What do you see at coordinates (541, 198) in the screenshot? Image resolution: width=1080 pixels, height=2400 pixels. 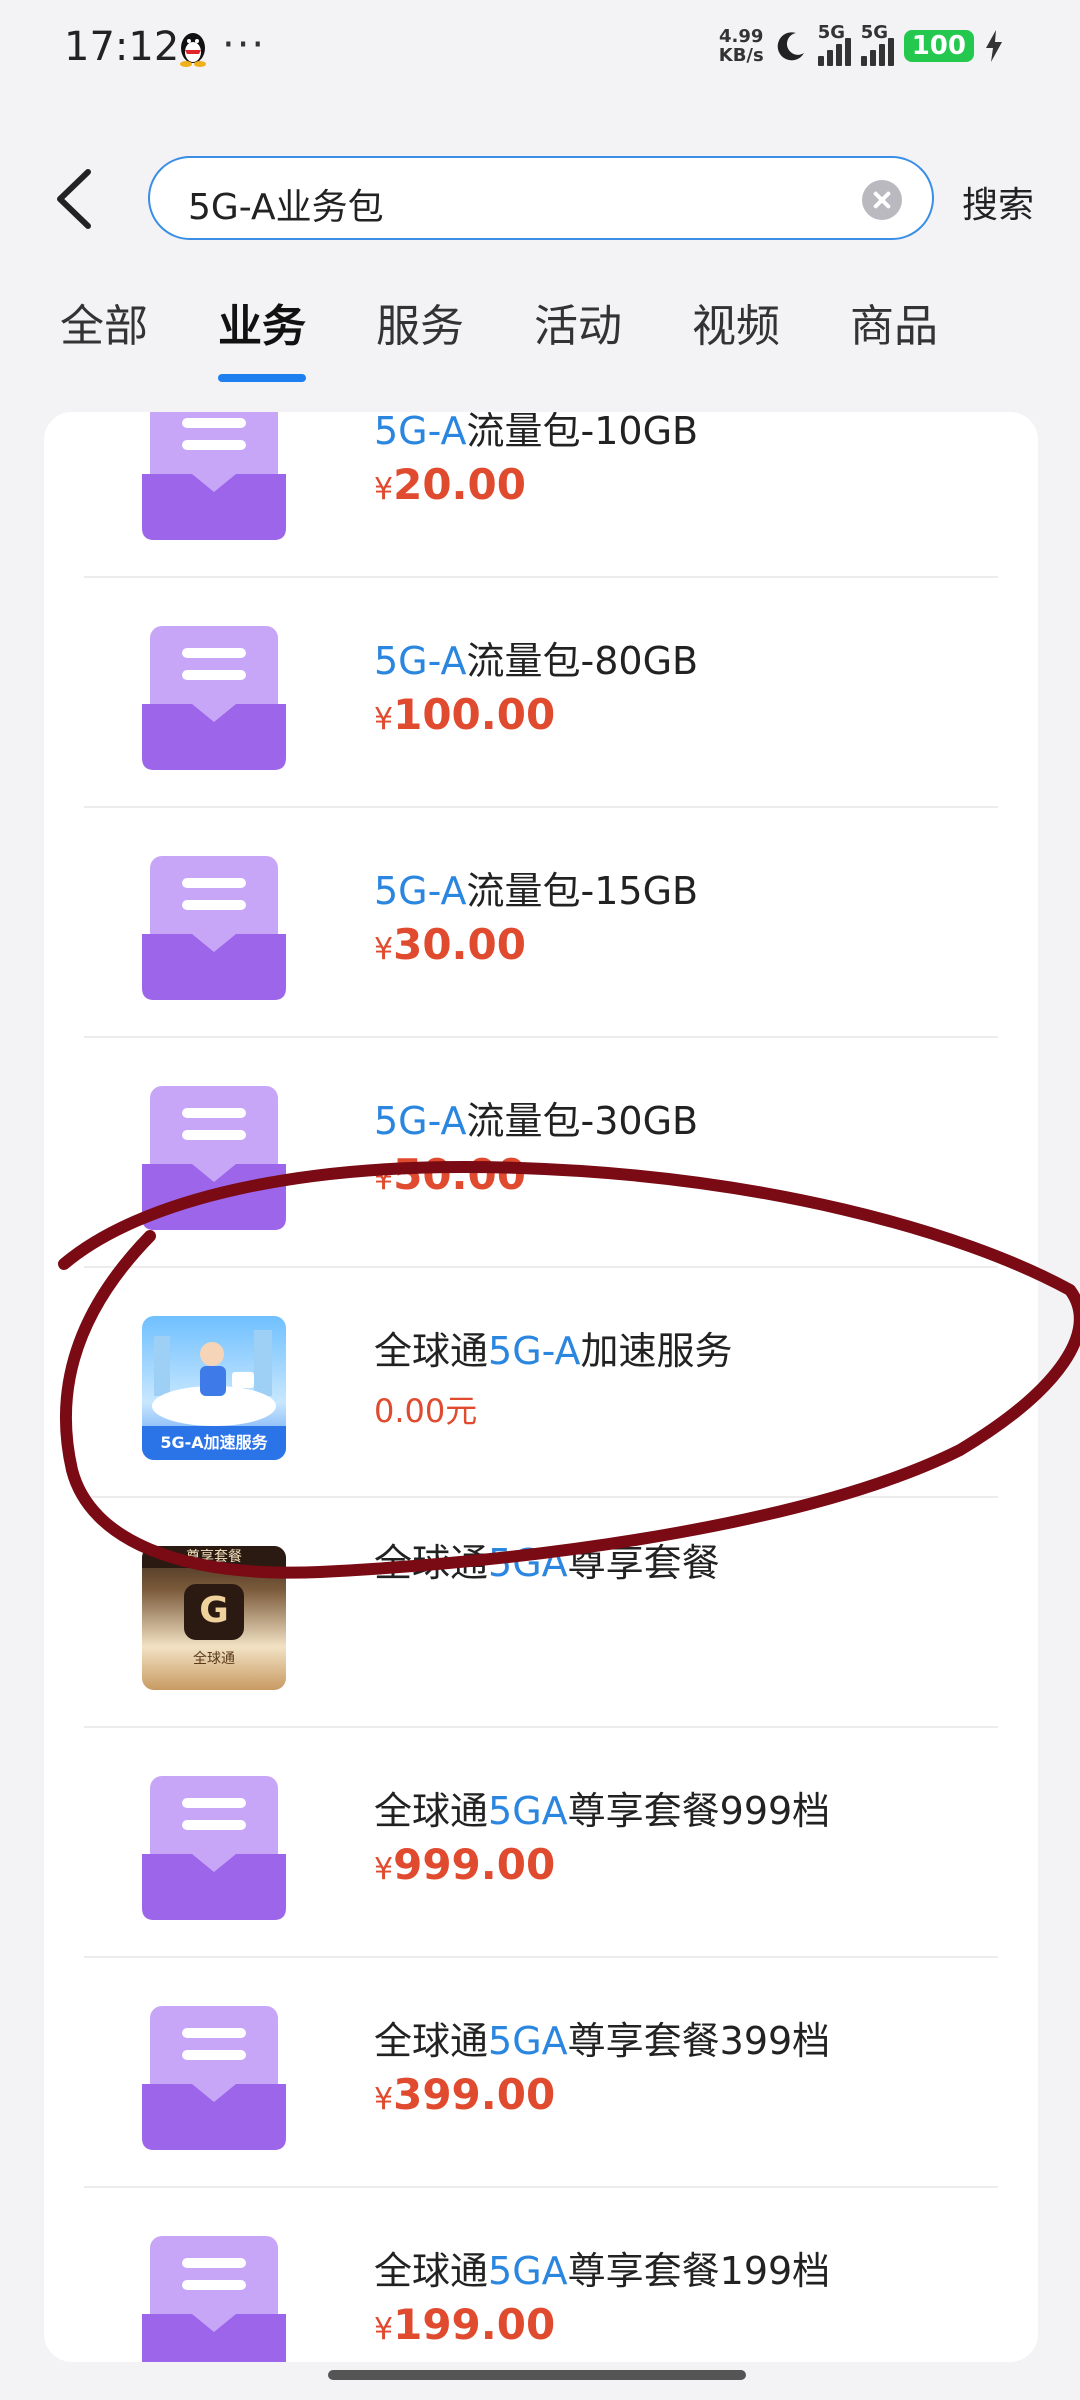 I see `search-input: 5G-A业务包` at bounding box center [541, 198].